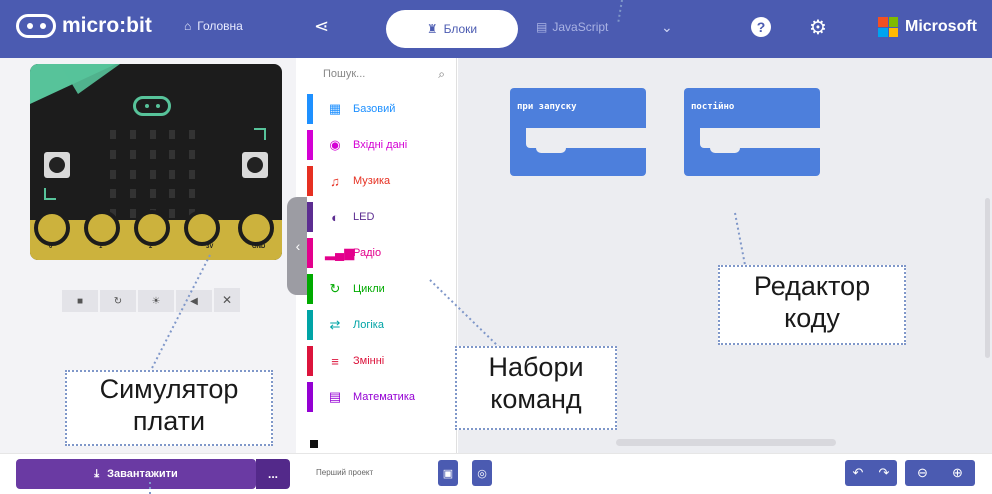  What do you see at coordinates (812, 318) in the screenshot?
I see `callout-line: коду` at bounding box center [812, 318].